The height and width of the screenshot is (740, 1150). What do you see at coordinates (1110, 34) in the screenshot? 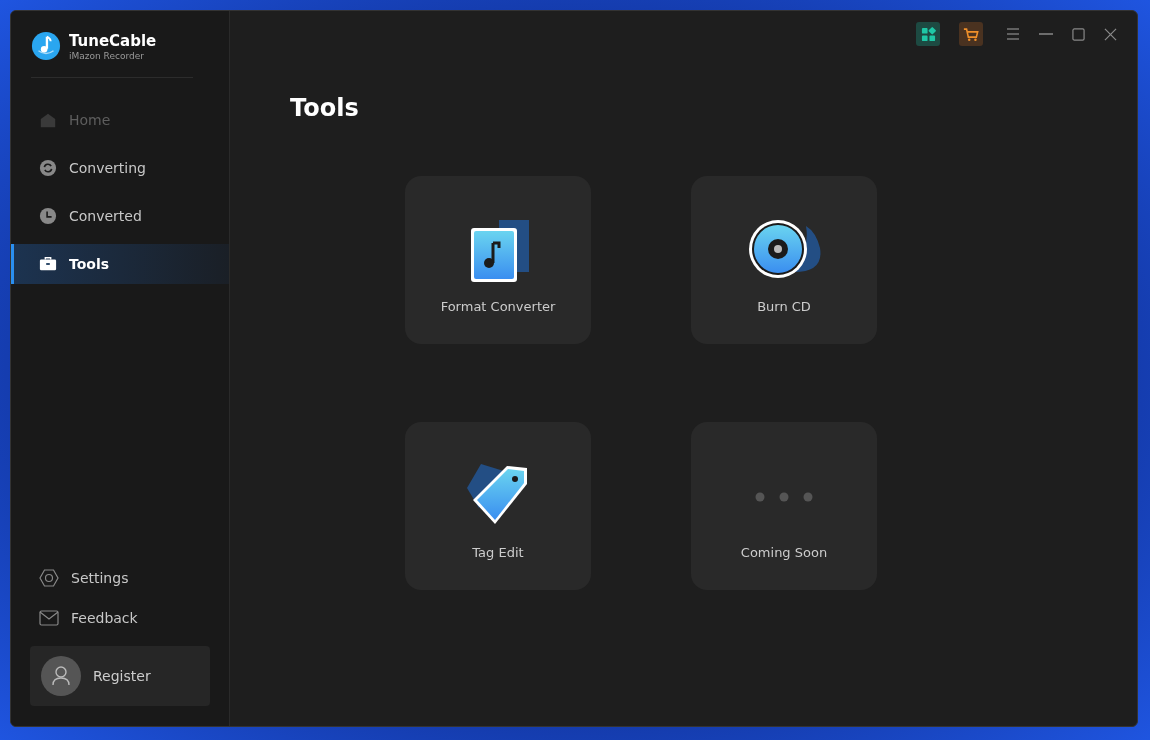
I see `close-icon` at bounding box center [1110, 34].